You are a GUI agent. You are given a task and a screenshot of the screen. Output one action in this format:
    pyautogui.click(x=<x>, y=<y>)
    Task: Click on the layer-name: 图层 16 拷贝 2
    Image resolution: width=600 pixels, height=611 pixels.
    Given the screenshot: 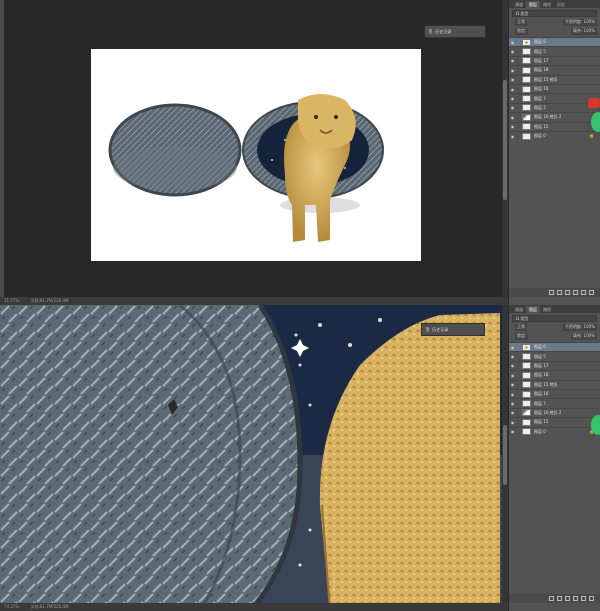 What is the action you would take?
    pyautogui.click(x=548, y=412)
    